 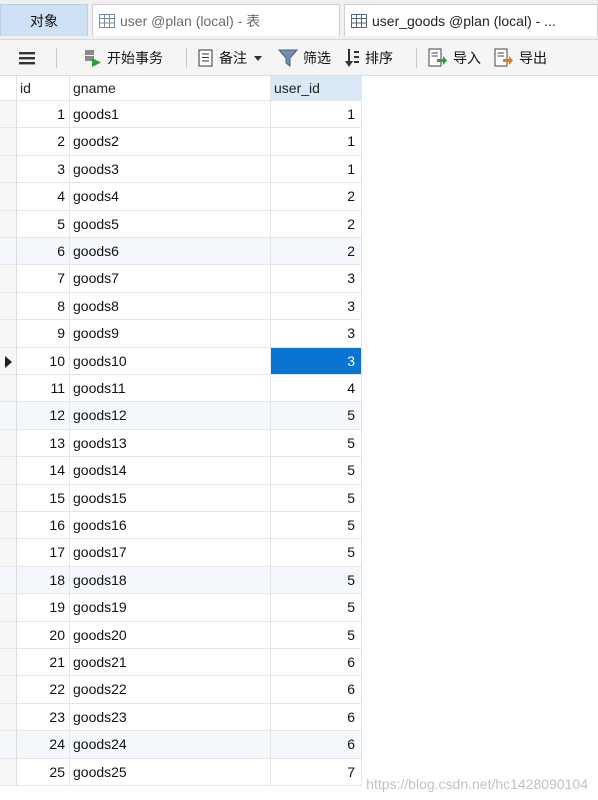 I want to click on table-row: 24 goods24 6, so click(x=181, y=745).